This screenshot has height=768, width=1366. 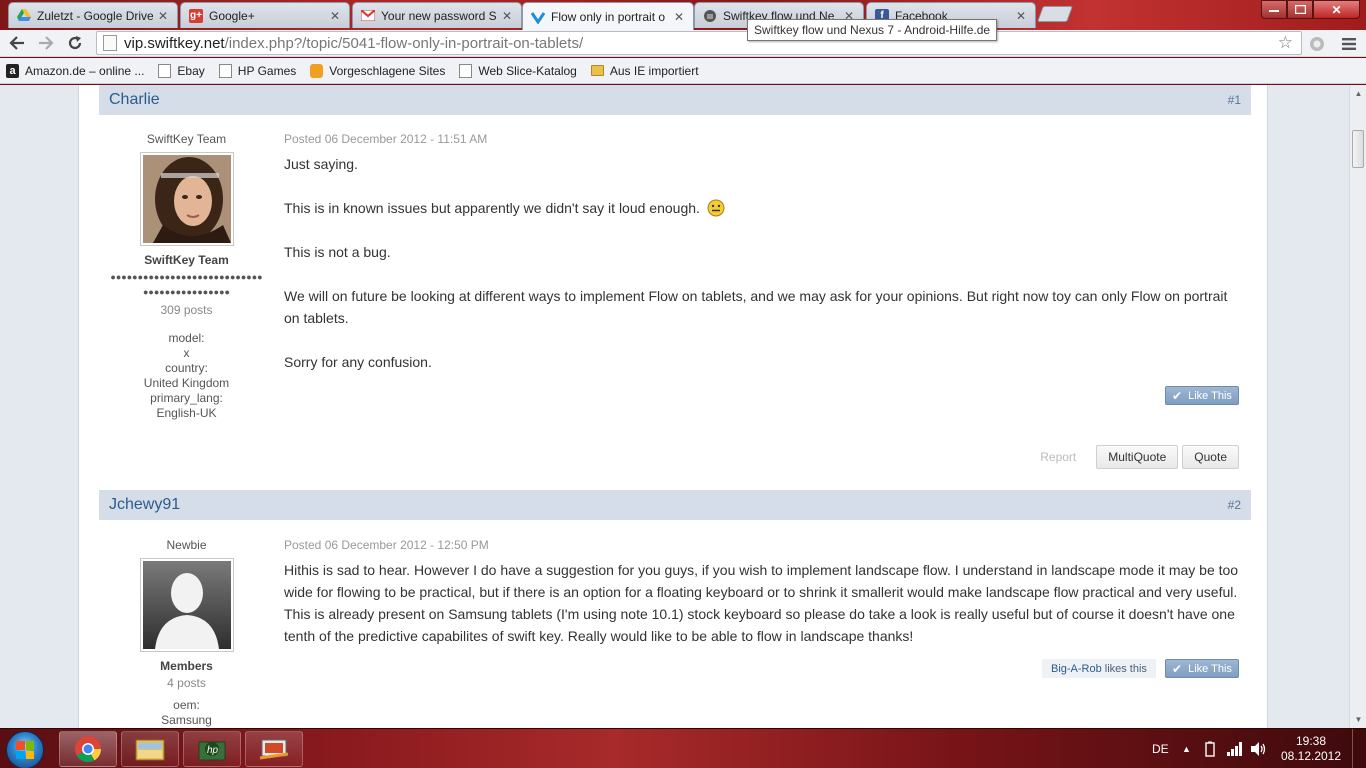 What do you see at coordinates (377, 70) in the screenshot?
I see `bookmark-suggested-sites: Vorgeschlagene Sites` at bounding box center [377, 70].